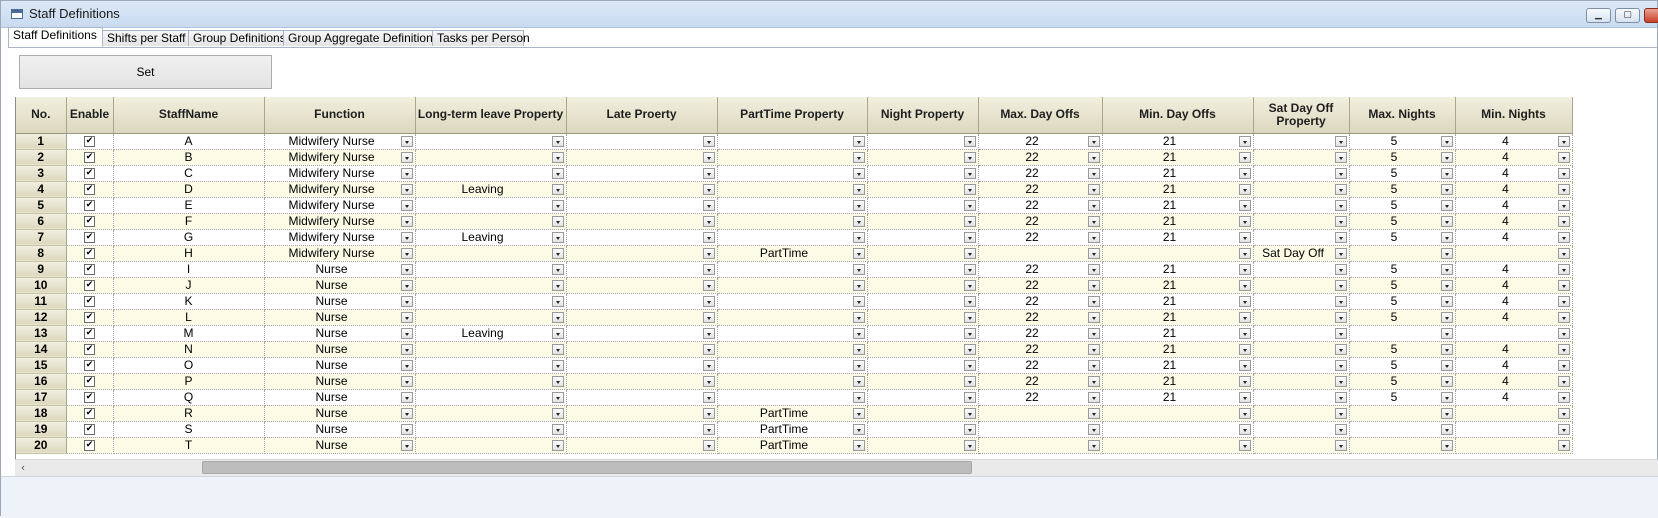  What do you see at coordinates (23, 468) in the screenshot?
I see `scroll-left-arrow-icon: ‹` at bounding box center [23, 468].